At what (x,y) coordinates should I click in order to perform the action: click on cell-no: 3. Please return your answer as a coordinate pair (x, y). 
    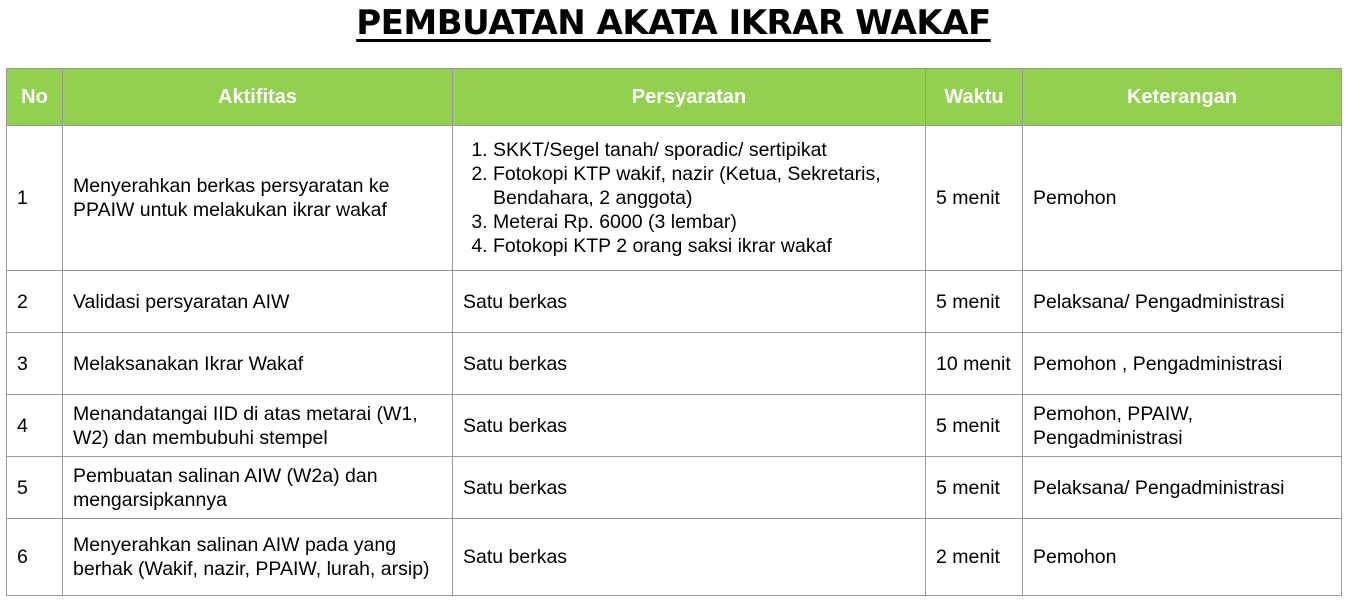
    Looking at the image, I should click on (34, 363).